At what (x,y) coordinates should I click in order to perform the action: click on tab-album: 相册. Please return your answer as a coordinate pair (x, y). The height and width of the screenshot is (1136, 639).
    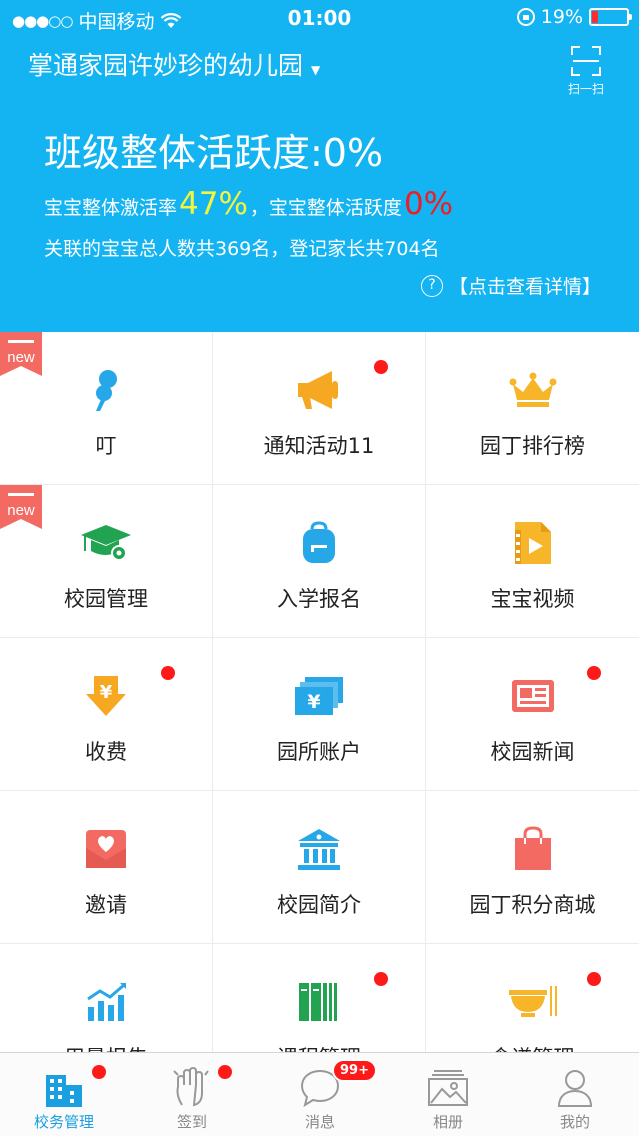
    Looking at the image, I should click on (448, 1094).